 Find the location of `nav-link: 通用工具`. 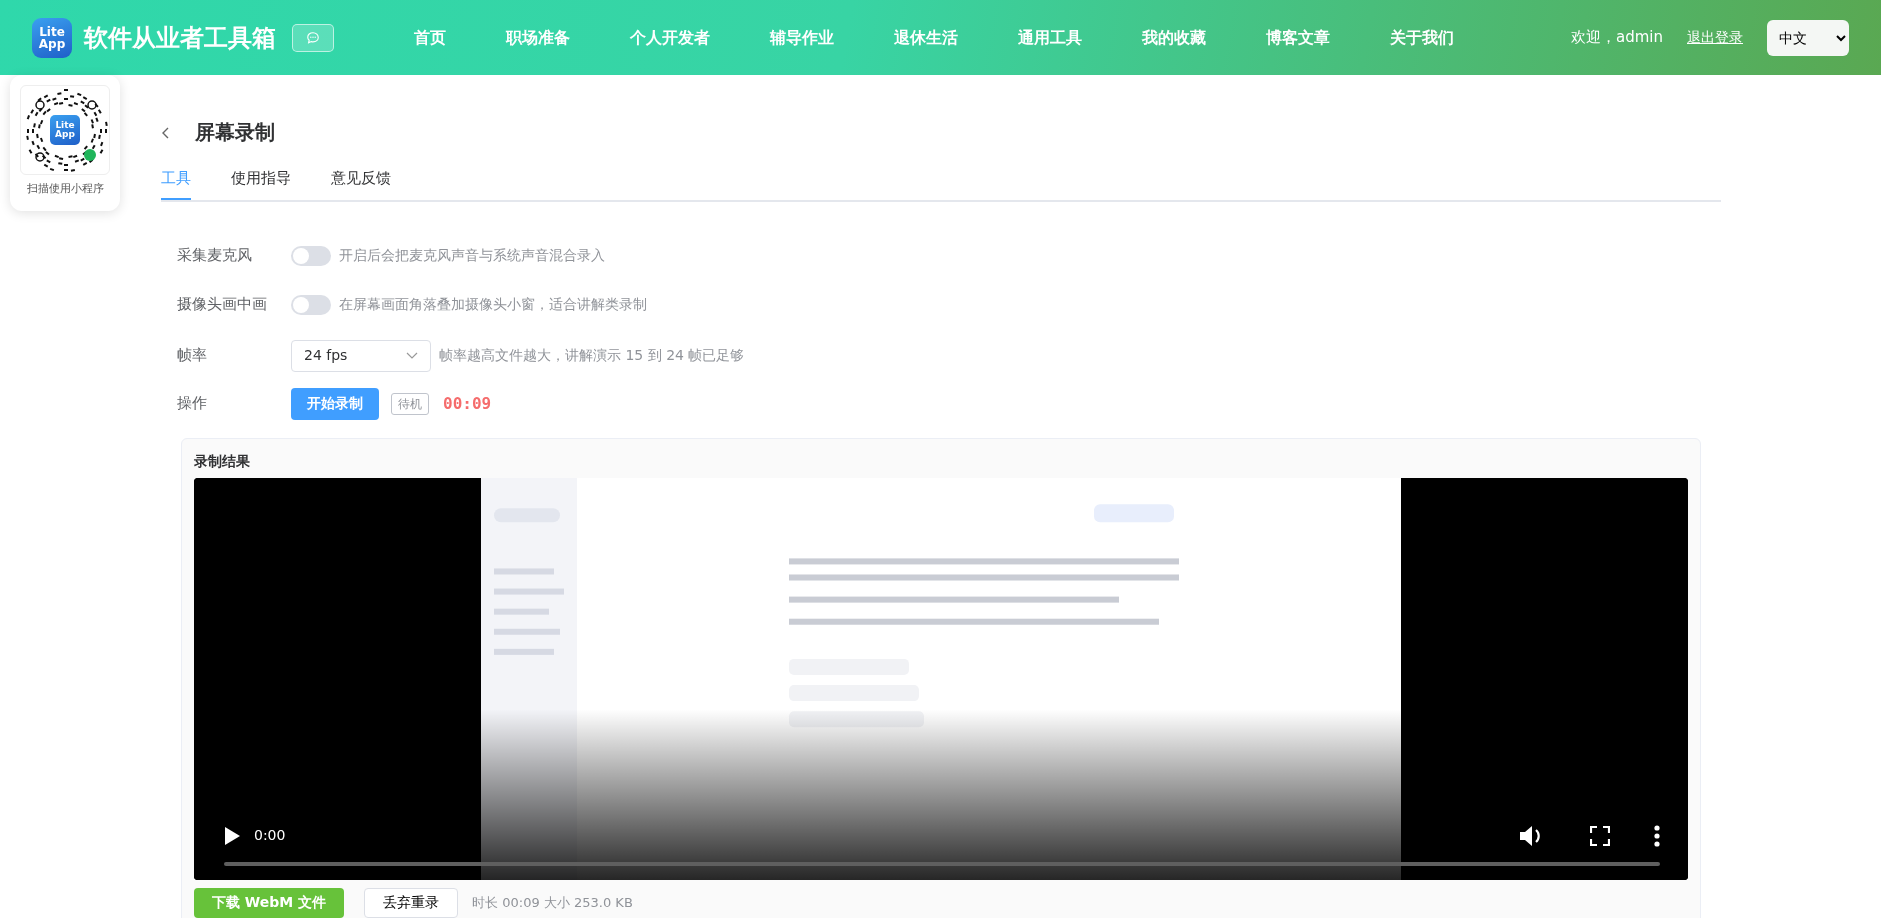

nav-link: 通用工具 is located at coordinates (1050, 37).